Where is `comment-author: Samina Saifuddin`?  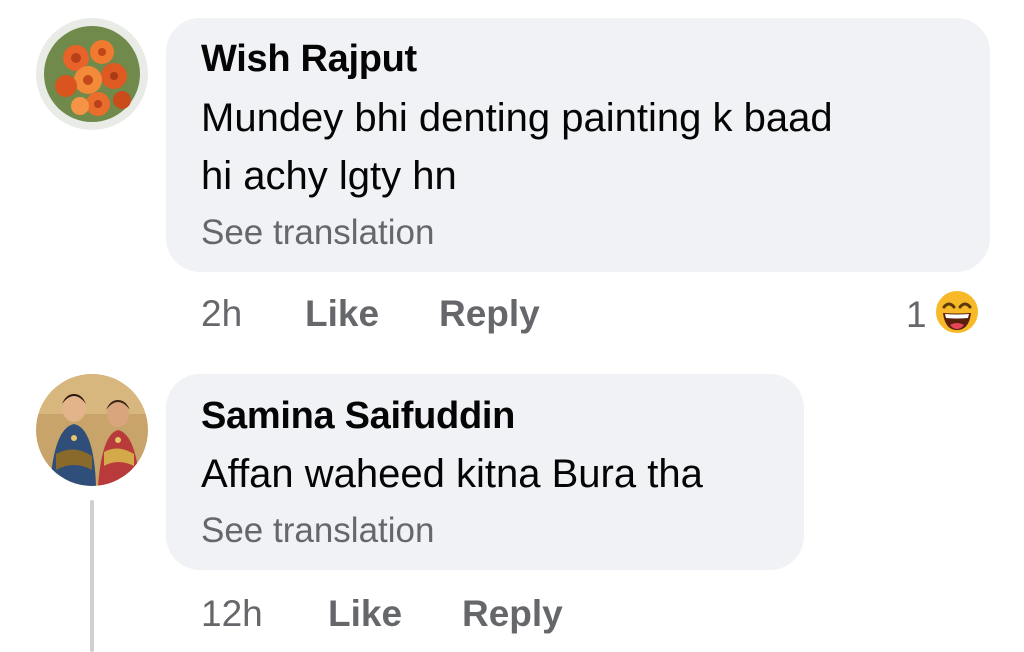 comment-author: Samina Saifuddin is located at coordinates (358, 416).